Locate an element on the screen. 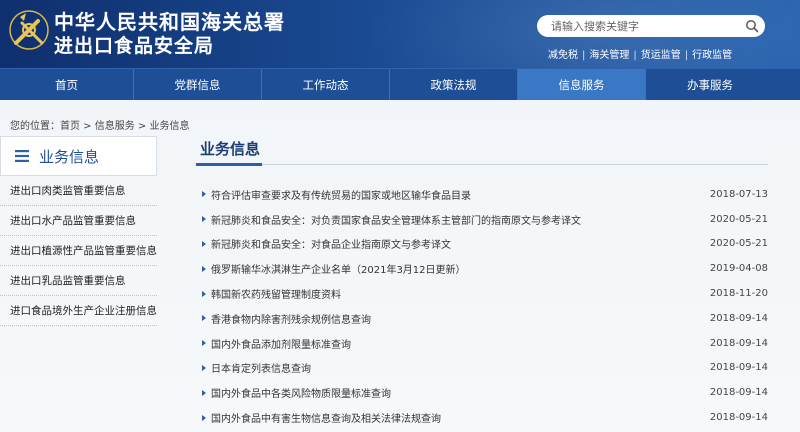 The height and width of the screenshot is (432, 800). list-item: 符合评估审查要求及有传统贸易的国家或地区输华食品目录 2018-07-13 is located at coordinates (482, 194).